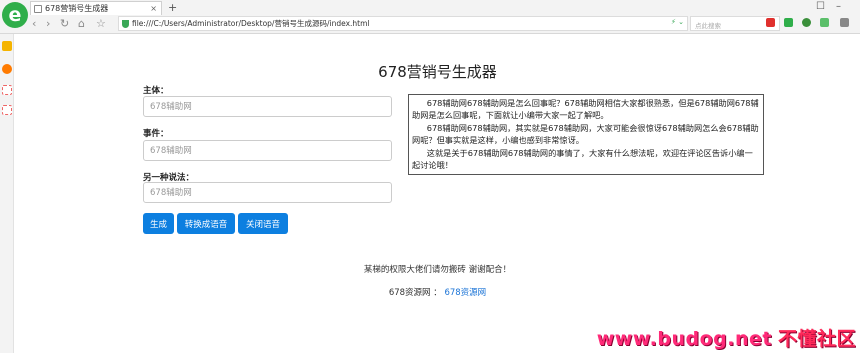 The height and width of the screenshot is (353, 860). What do you see at coordinates (844, 22) in the screenshot?
I see `apps-grid-icon` at bounding box center [844, 22].